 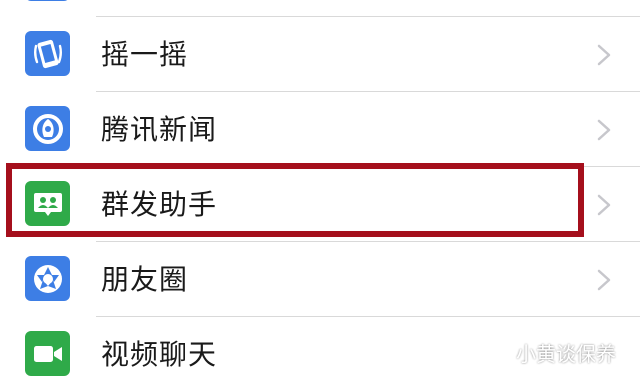 I want to click on app-icon, so click(x=47, y=0).